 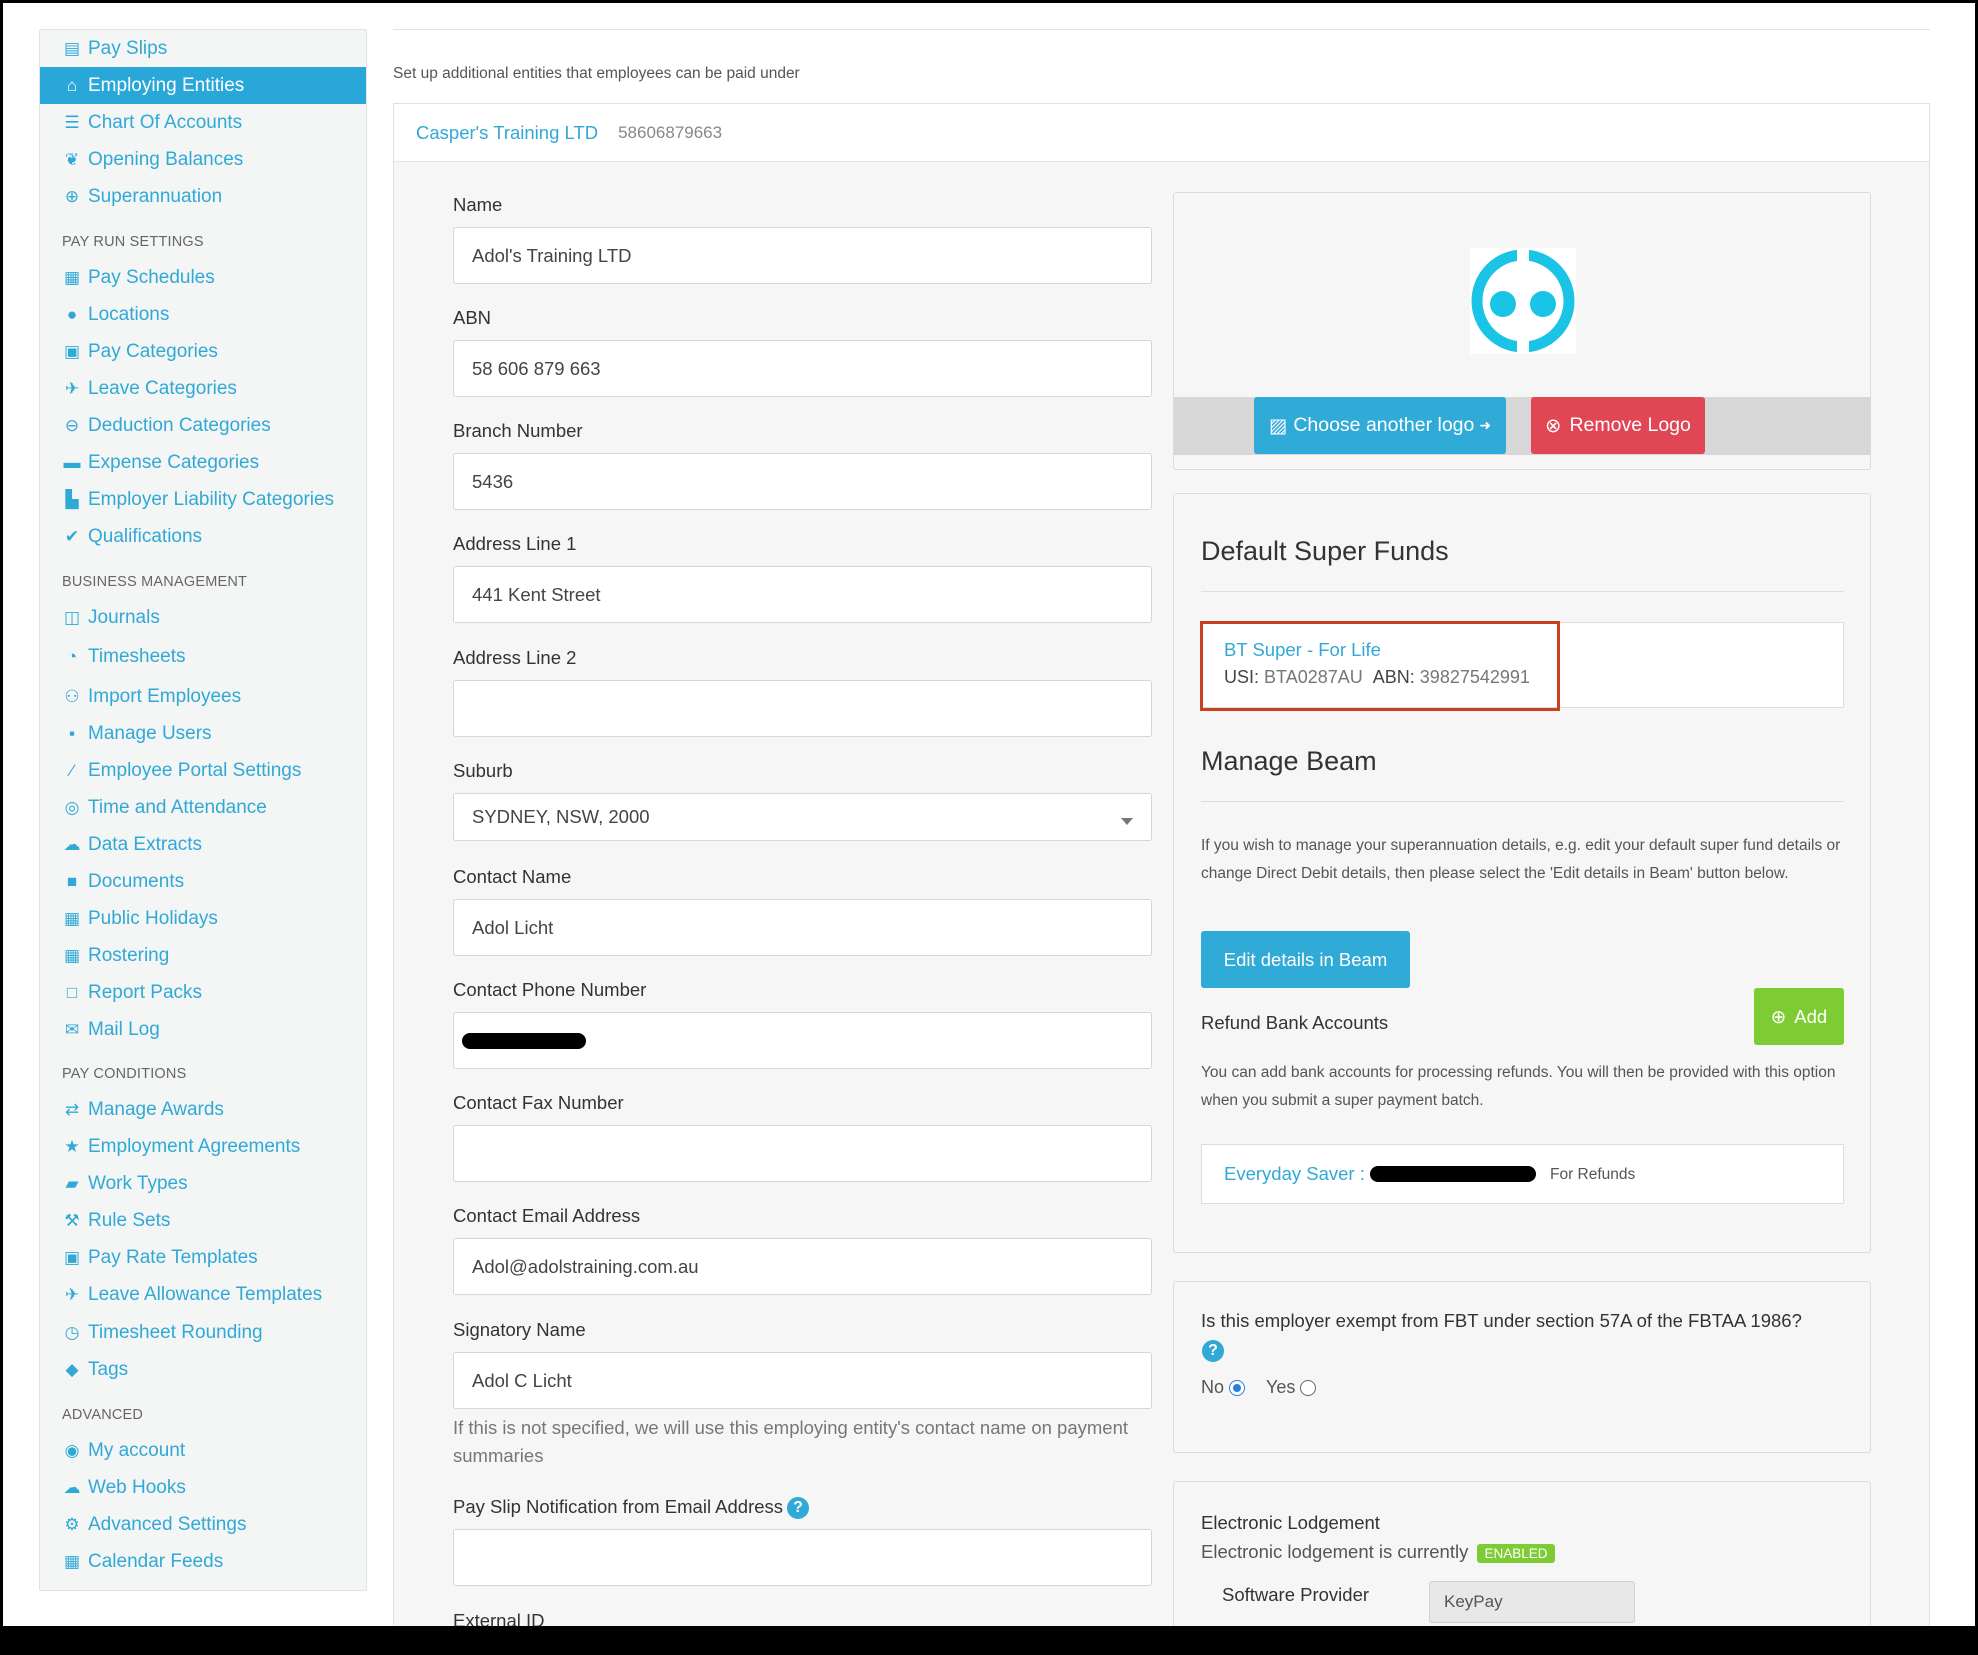 What do you see at coordinates (1237, 1388) in the screenshot?
I see `fbt-no-radio` at bounding box center [1237, 1388].